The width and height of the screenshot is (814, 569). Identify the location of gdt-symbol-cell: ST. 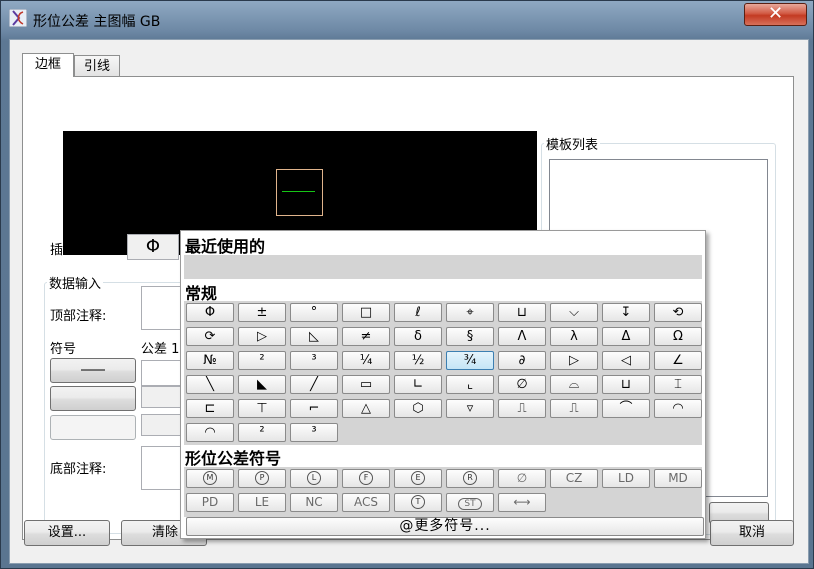
(470, 502).